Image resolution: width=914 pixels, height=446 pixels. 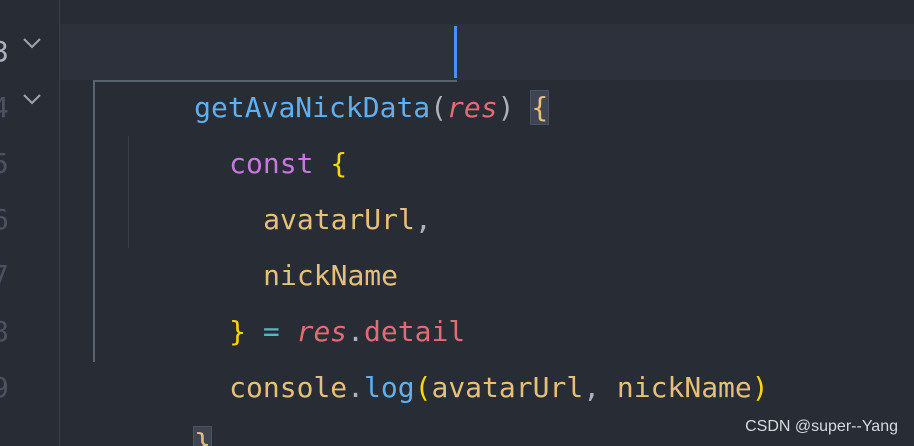 I want to click on object: console, so click(x=288, y=387).